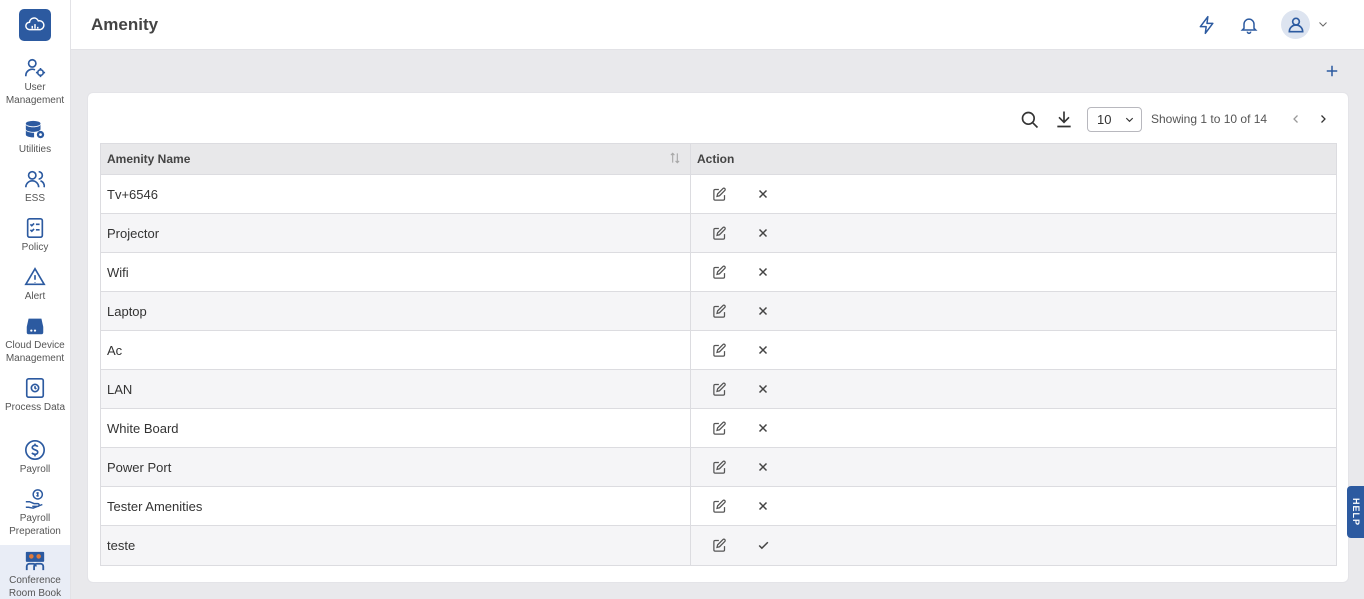 This screenshot has height=599, width=1364. What do you see at coordinates (1355, 512) in the screenshot?
I see `help-tab: HELP` at bounding box center [1355, 512].